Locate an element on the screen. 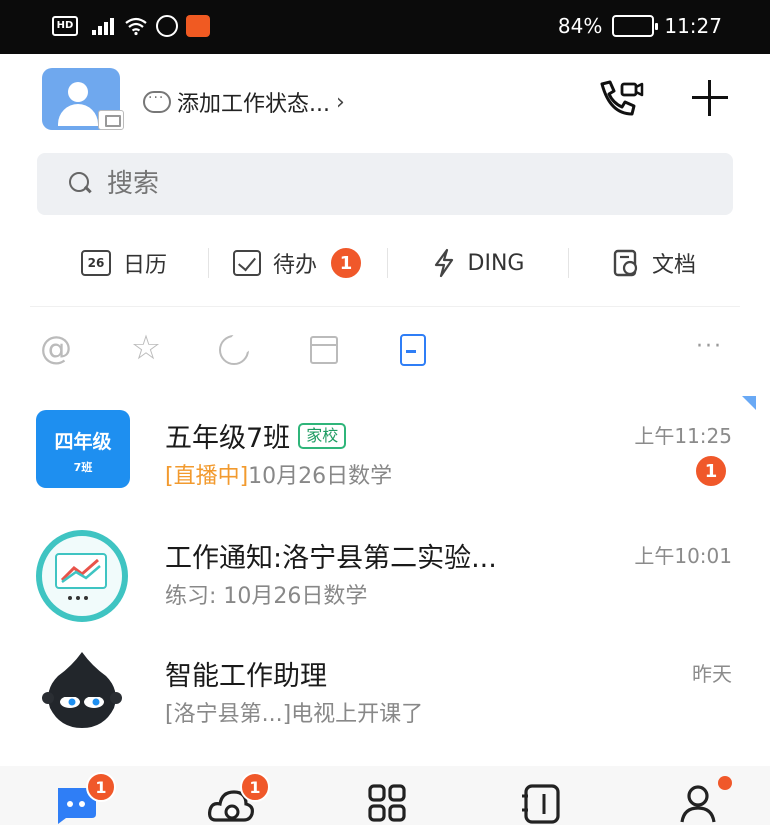  chat-title-text: 智能工作助理 is located at coordinates (246, 676).